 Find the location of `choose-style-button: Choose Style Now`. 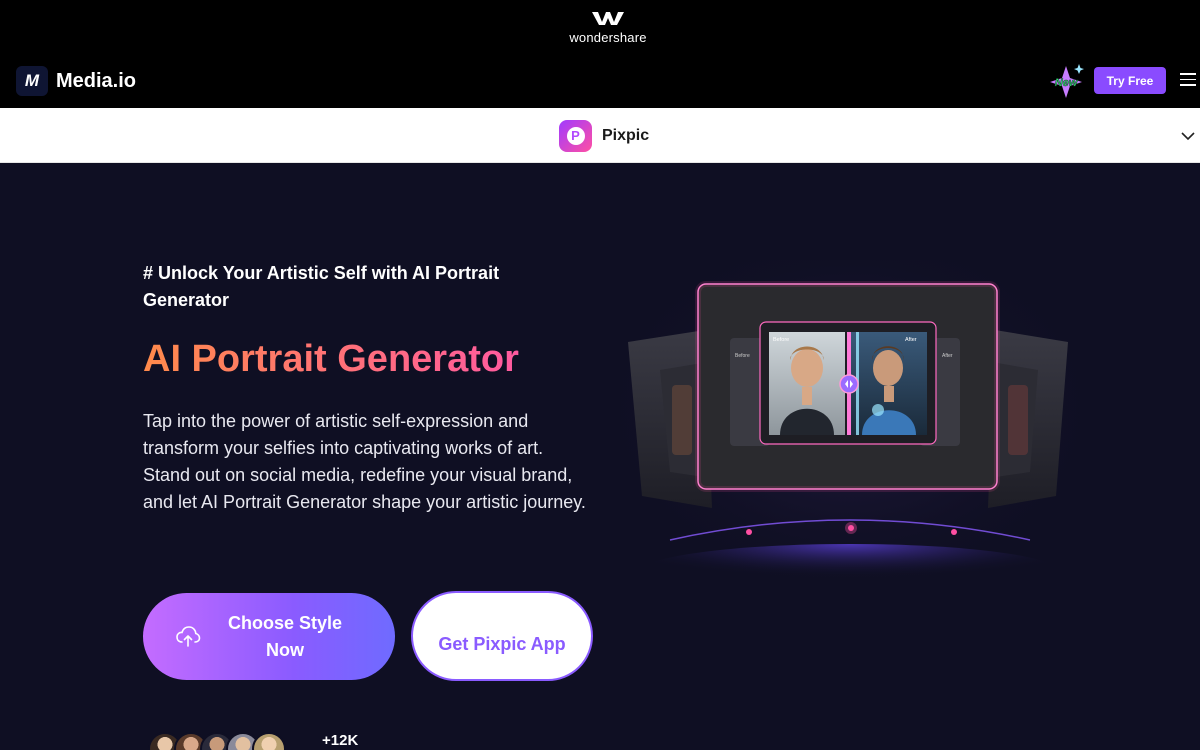

choose-style-button: Choose Style Now is located at coordinates (269, 636).